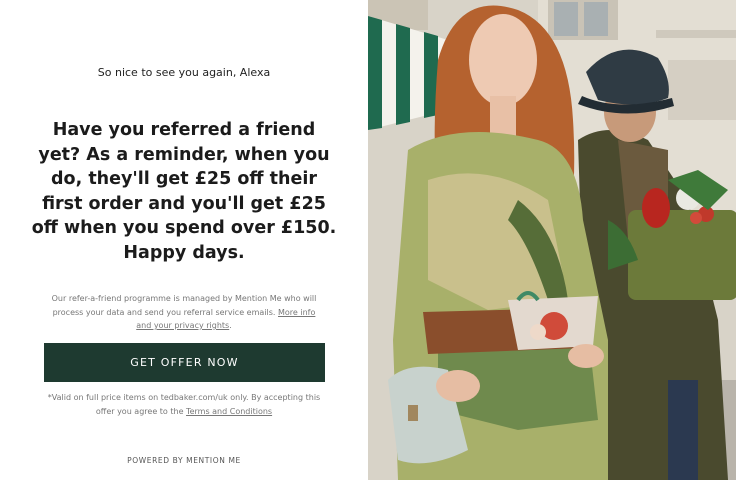 Image resolution: width=736 pixels, height=480 pixels. I want to click on get-offer-button: GET OFFER NOW, so click(184, 362).